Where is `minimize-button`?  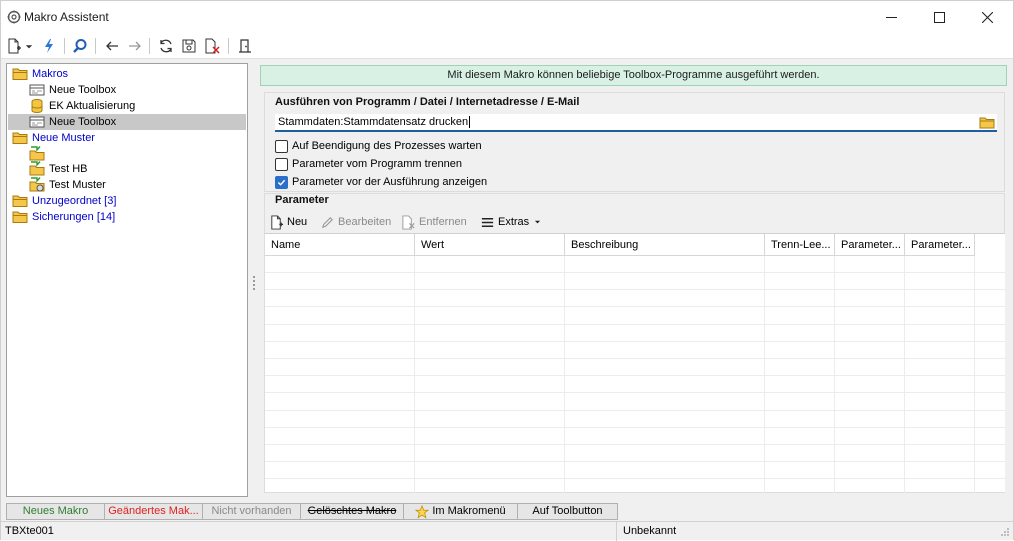
minimize-button is located at coordinates (891, 17).